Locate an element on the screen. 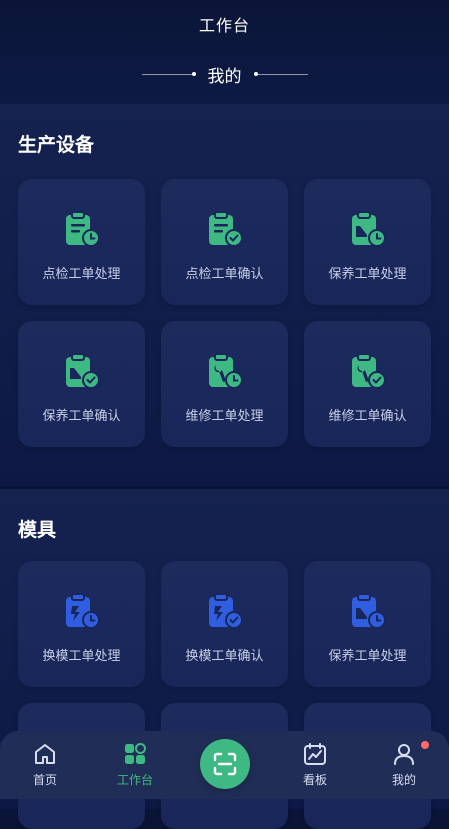 This screenshot has height=829, width=449. card-mold-change-process: 换模工单处理 is located at coordinates (81, 624).